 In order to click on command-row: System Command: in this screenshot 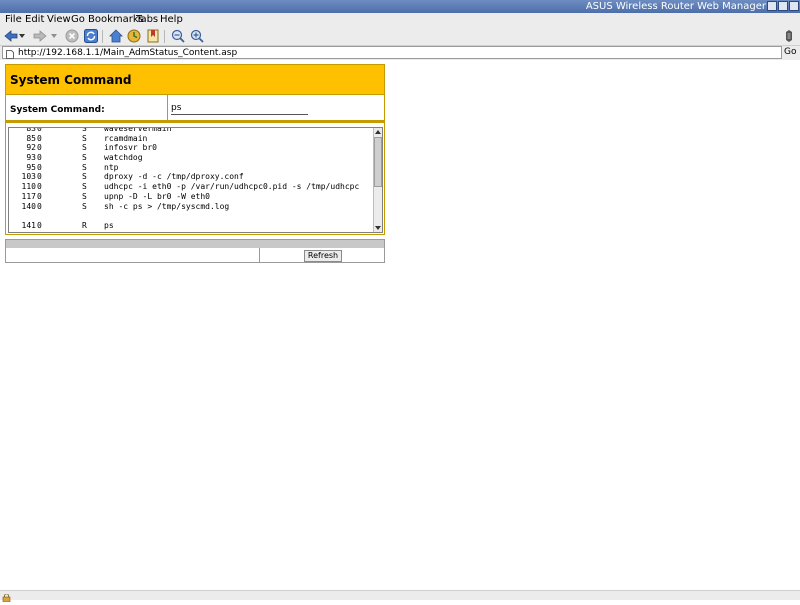, I will do `click(195, 109)`.